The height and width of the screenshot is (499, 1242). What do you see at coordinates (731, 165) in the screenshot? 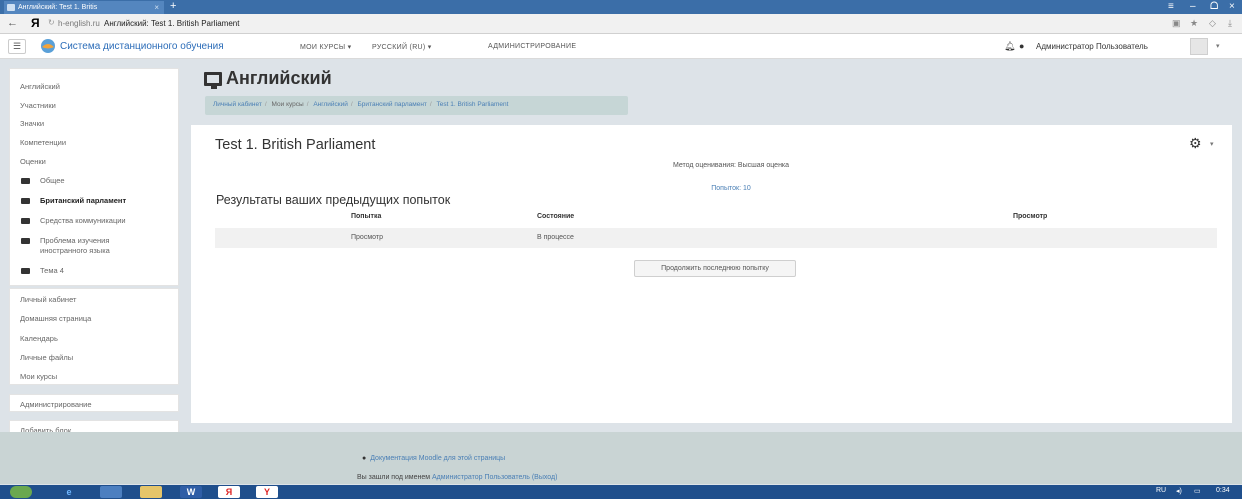
I see `grading-method: Метод оценивания: Высшая оценка` at bounding box center [731, 165].